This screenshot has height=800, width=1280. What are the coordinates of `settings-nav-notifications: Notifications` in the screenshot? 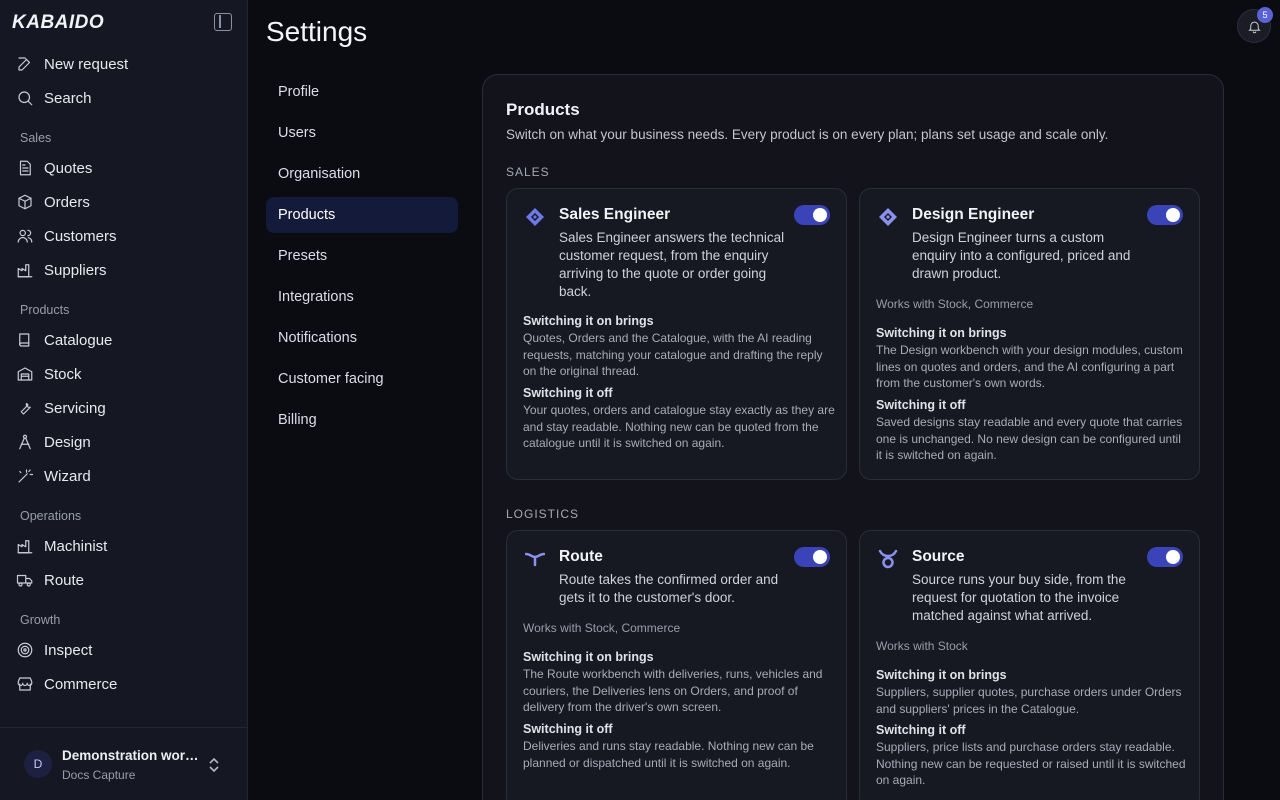 It's located at (362, 338).